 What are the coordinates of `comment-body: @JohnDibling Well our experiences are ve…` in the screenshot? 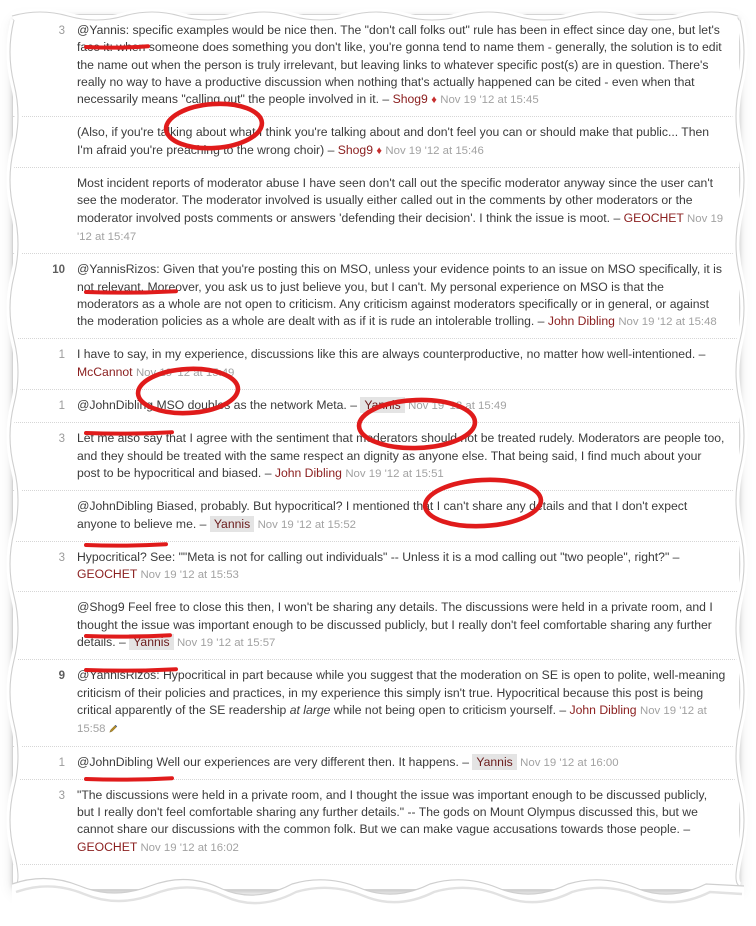 It's located at (402, 762).